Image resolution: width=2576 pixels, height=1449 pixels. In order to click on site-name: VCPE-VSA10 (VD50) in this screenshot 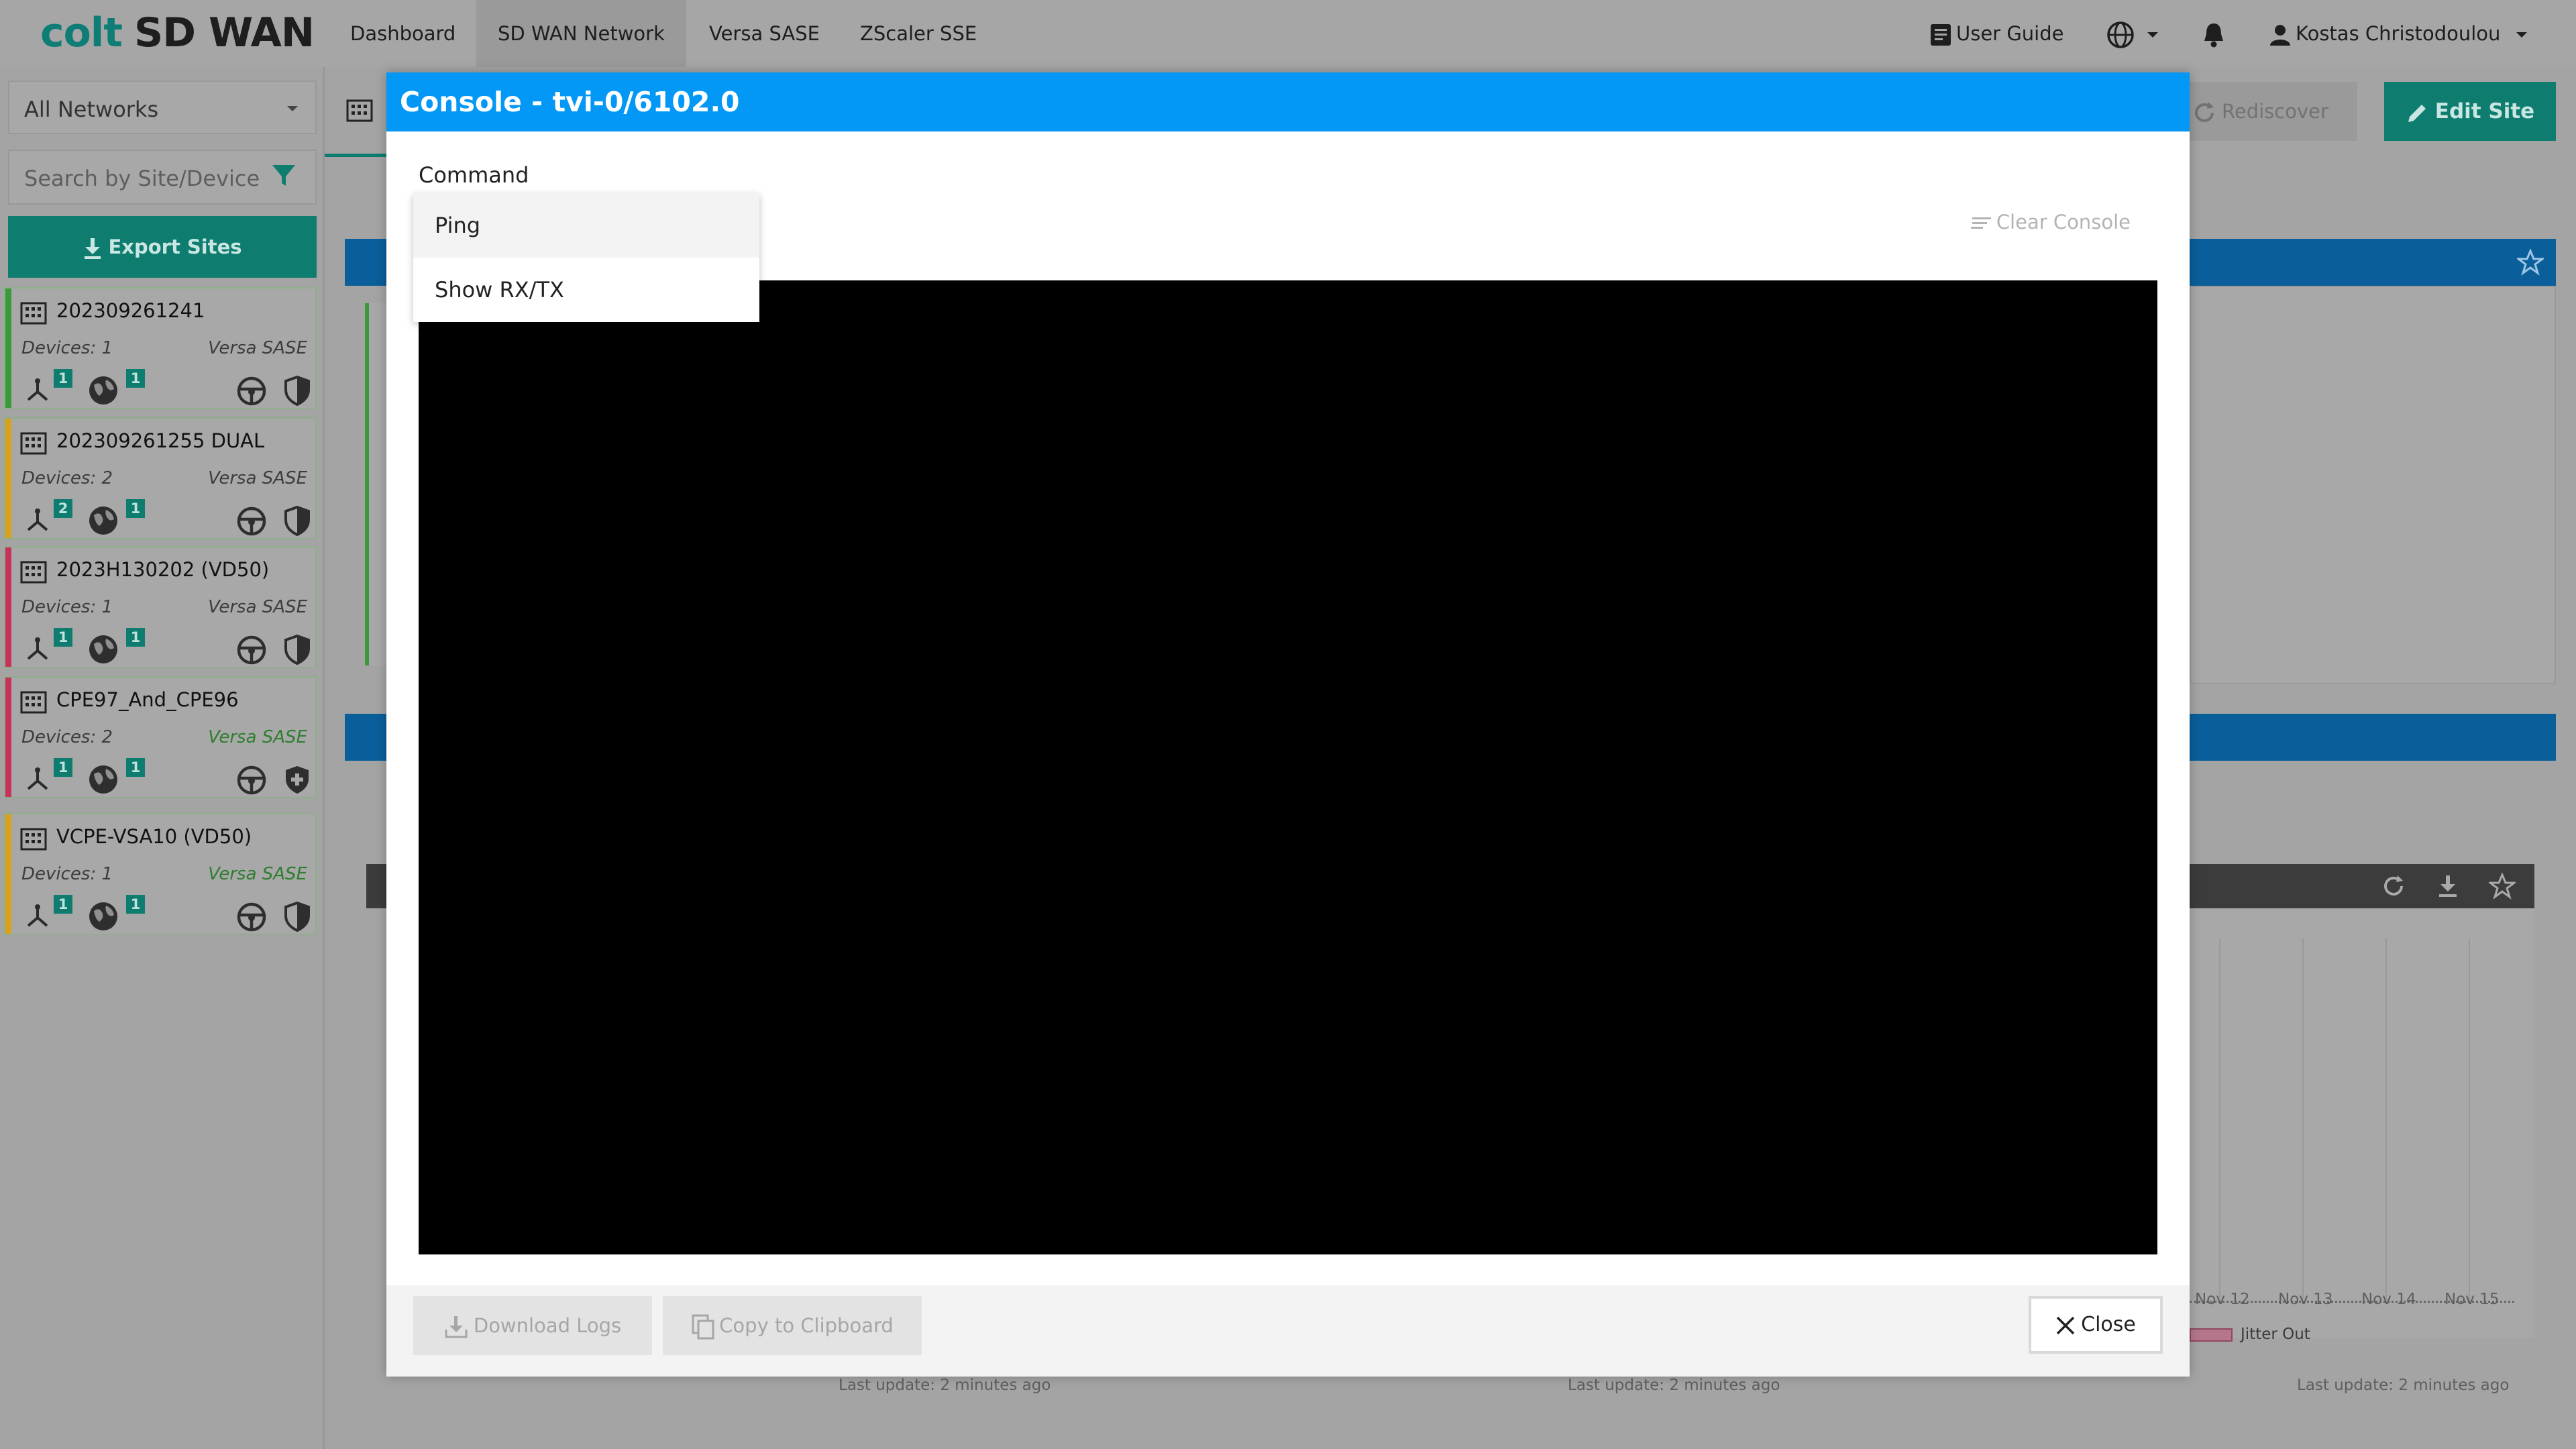, I will do `click(154, 836)`.